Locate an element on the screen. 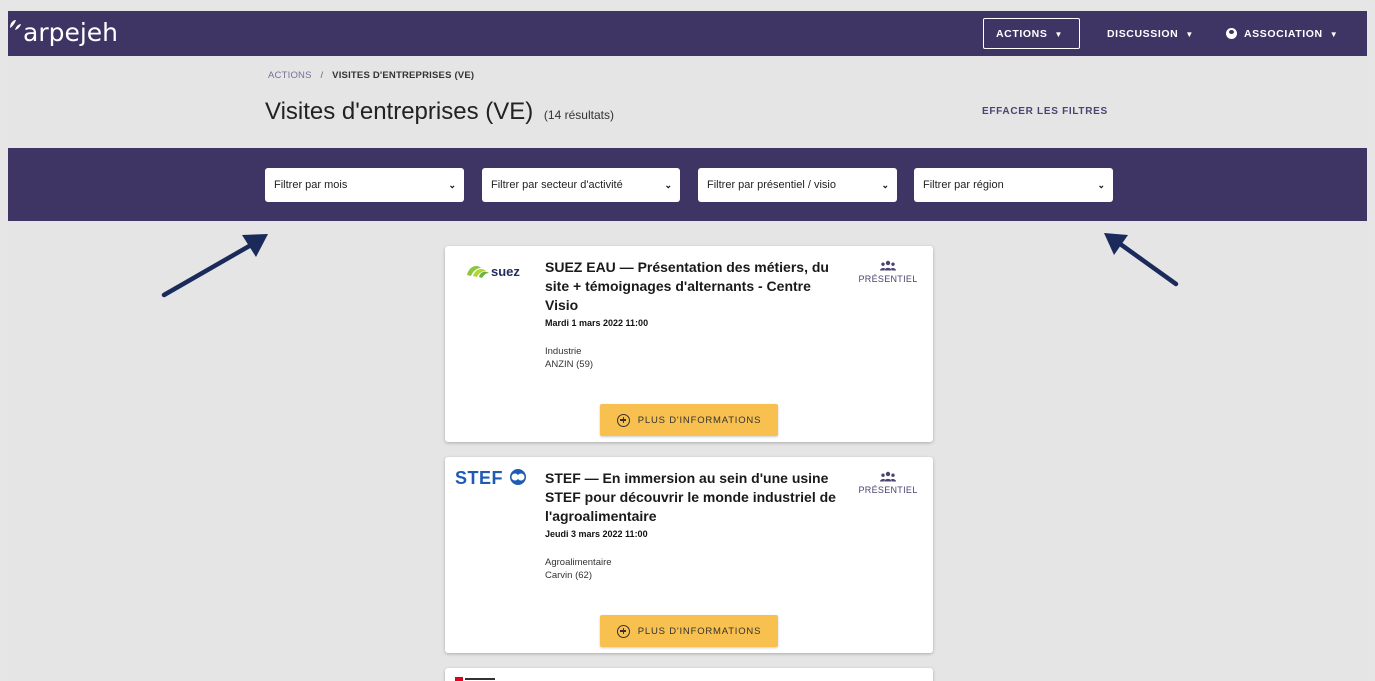 The width and height of the screenshot is (1375, 681). event-sector: Agroalimentaire is located at coordinates (578, 562).